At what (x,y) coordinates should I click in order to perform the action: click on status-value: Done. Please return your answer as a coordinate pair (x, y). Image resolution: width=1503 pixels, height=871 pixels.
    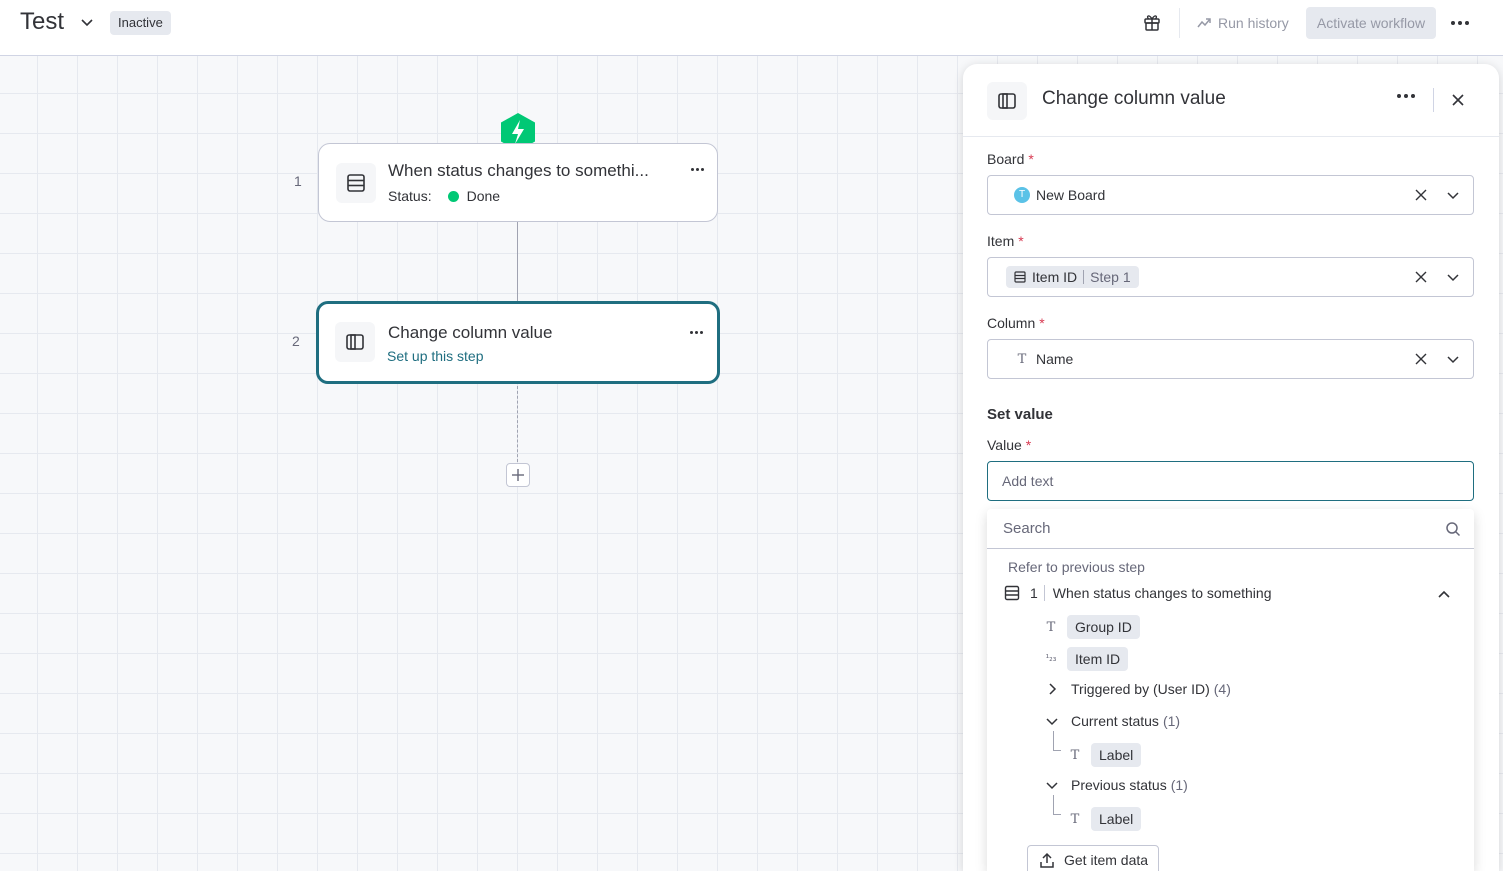
    Looking at the image, I should click on (483, 196).